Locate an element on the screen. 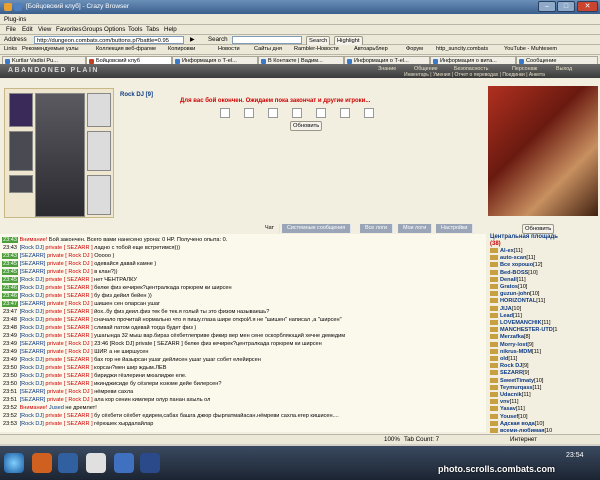  minimize-button: – is located at coordinates (547, 6).